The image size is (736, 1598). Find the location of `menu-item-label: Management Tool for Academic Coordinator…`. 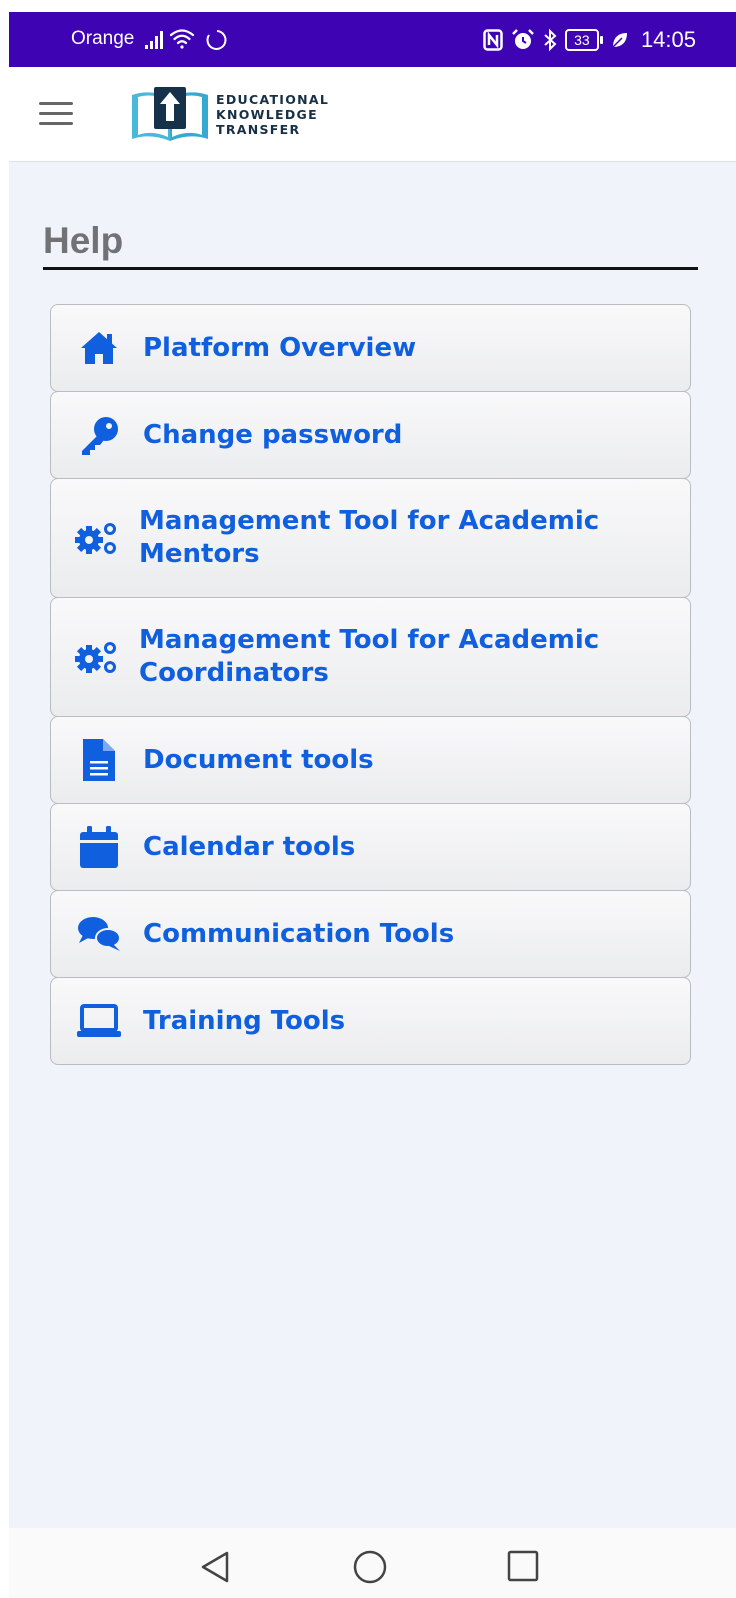

menu-item-label: Management Tool for Academic Coordinator… is located at coordinates (369, 656).